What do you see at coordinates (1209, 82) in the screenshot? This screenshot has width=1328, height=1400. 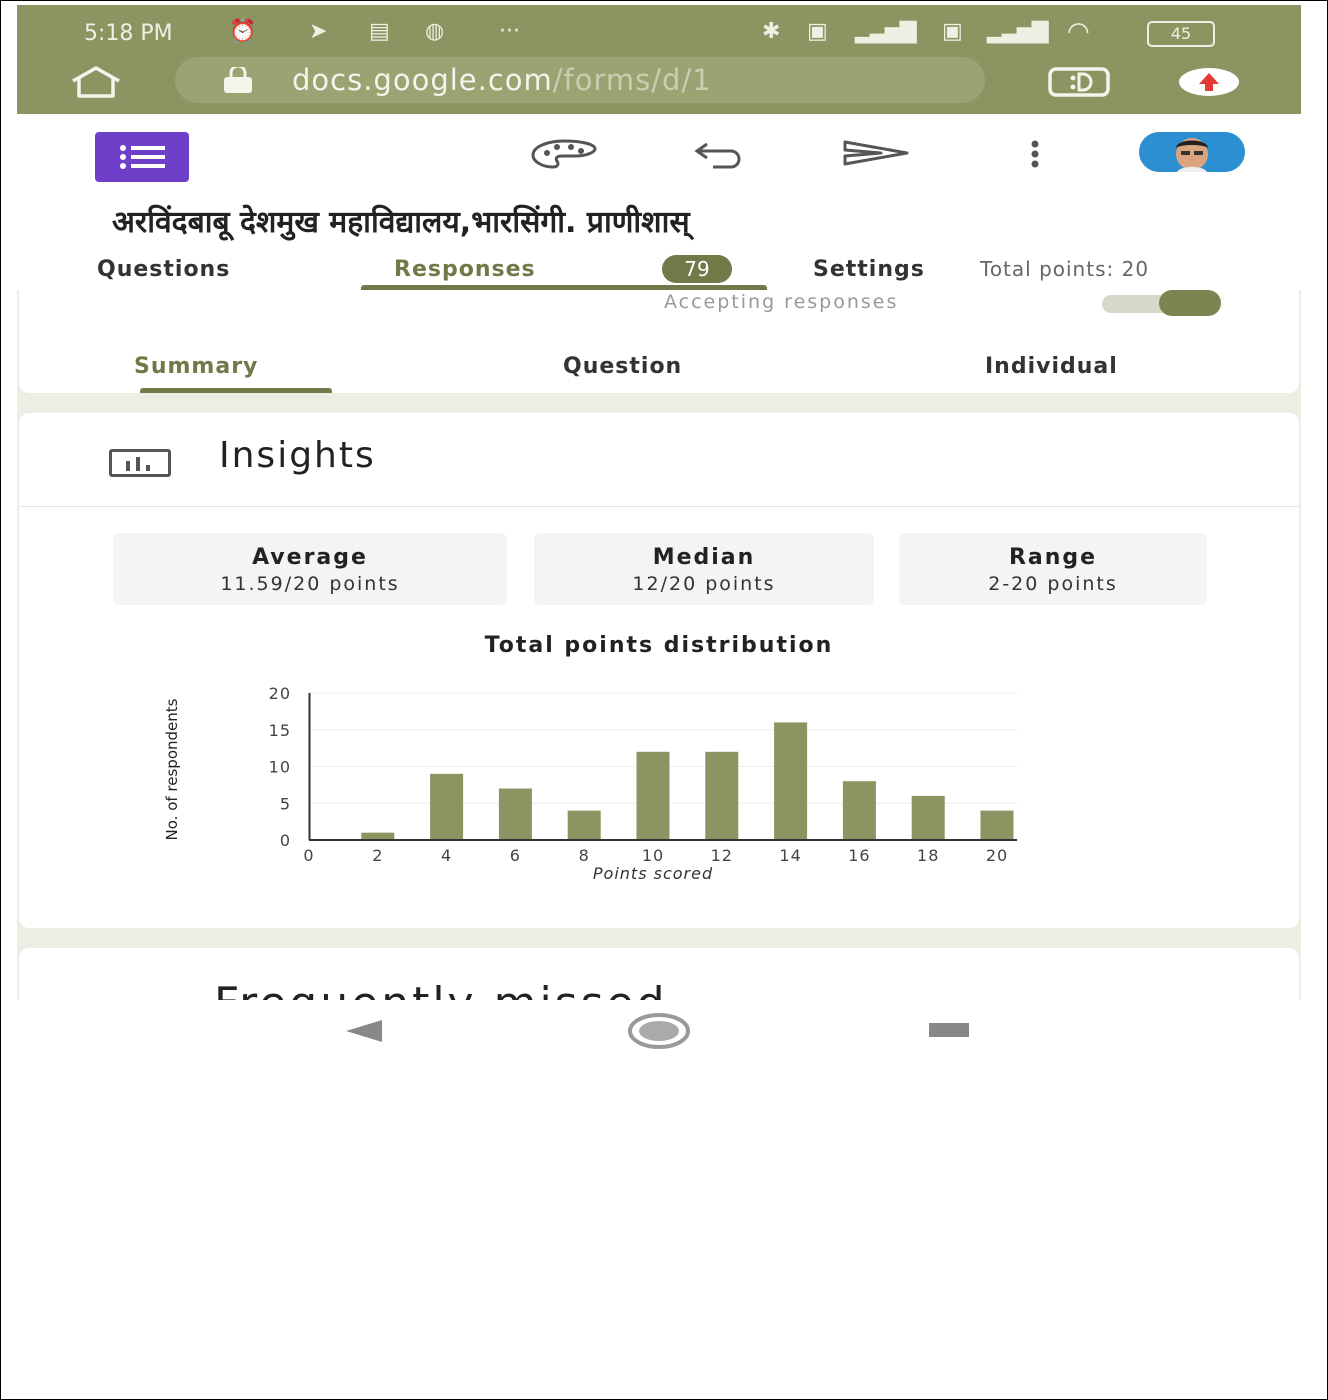 I see `download-update-icon` at bounding box center [1209, 82].